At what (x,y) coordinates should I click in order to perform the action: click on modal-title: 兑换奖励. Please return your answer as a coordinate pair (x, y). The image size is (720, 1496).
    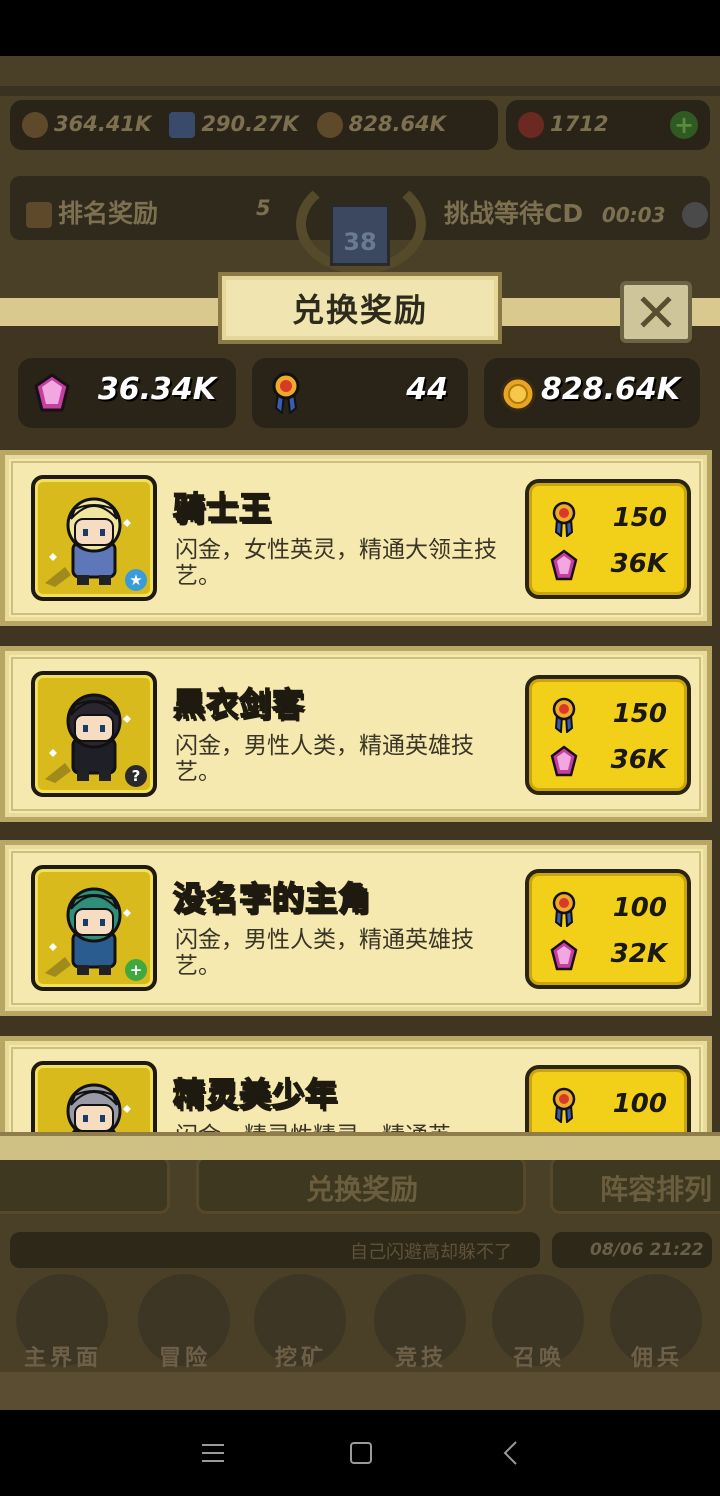
    Looking at the image, I should click on (359, 310).